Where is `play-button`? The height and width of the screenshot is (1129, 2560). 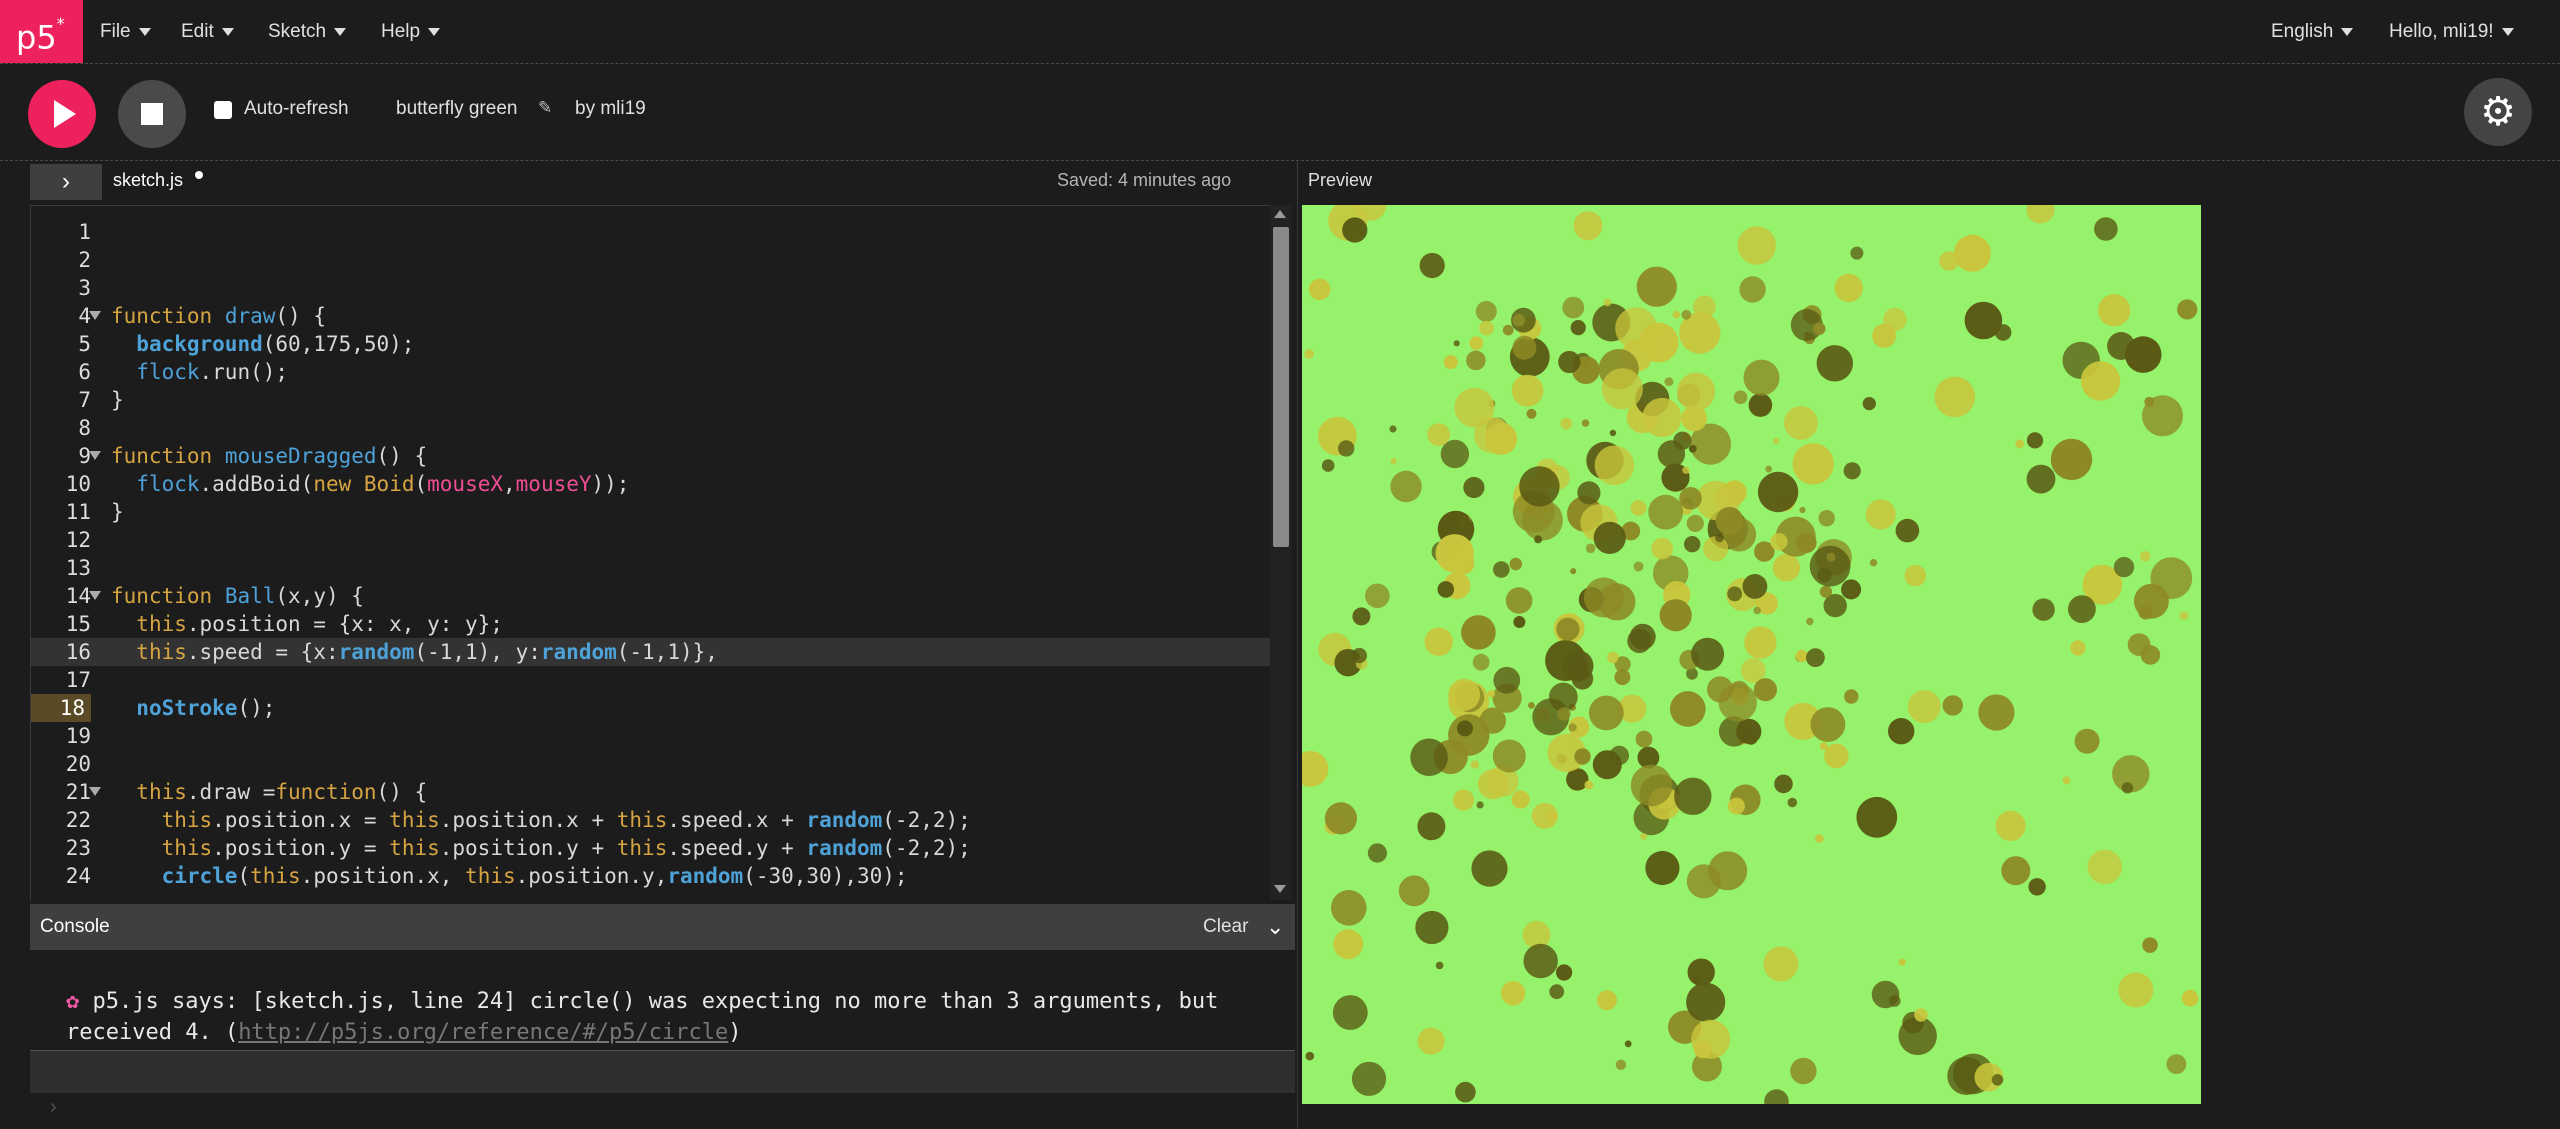
play-button is located at coordinates (62, 114).